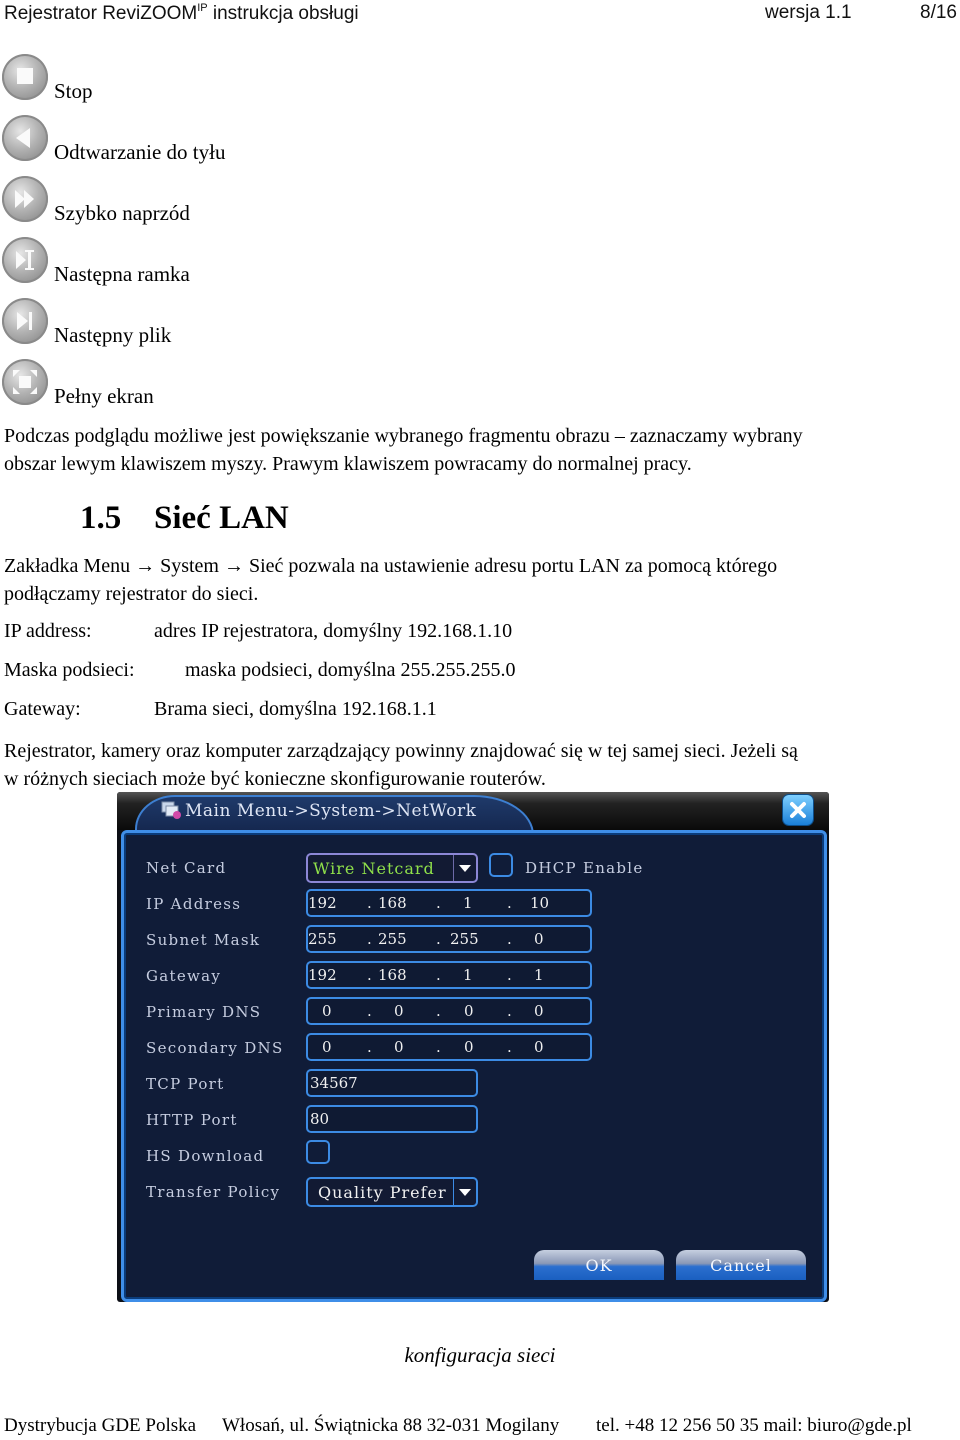  I want to click on close-icon, so click(798, 810).